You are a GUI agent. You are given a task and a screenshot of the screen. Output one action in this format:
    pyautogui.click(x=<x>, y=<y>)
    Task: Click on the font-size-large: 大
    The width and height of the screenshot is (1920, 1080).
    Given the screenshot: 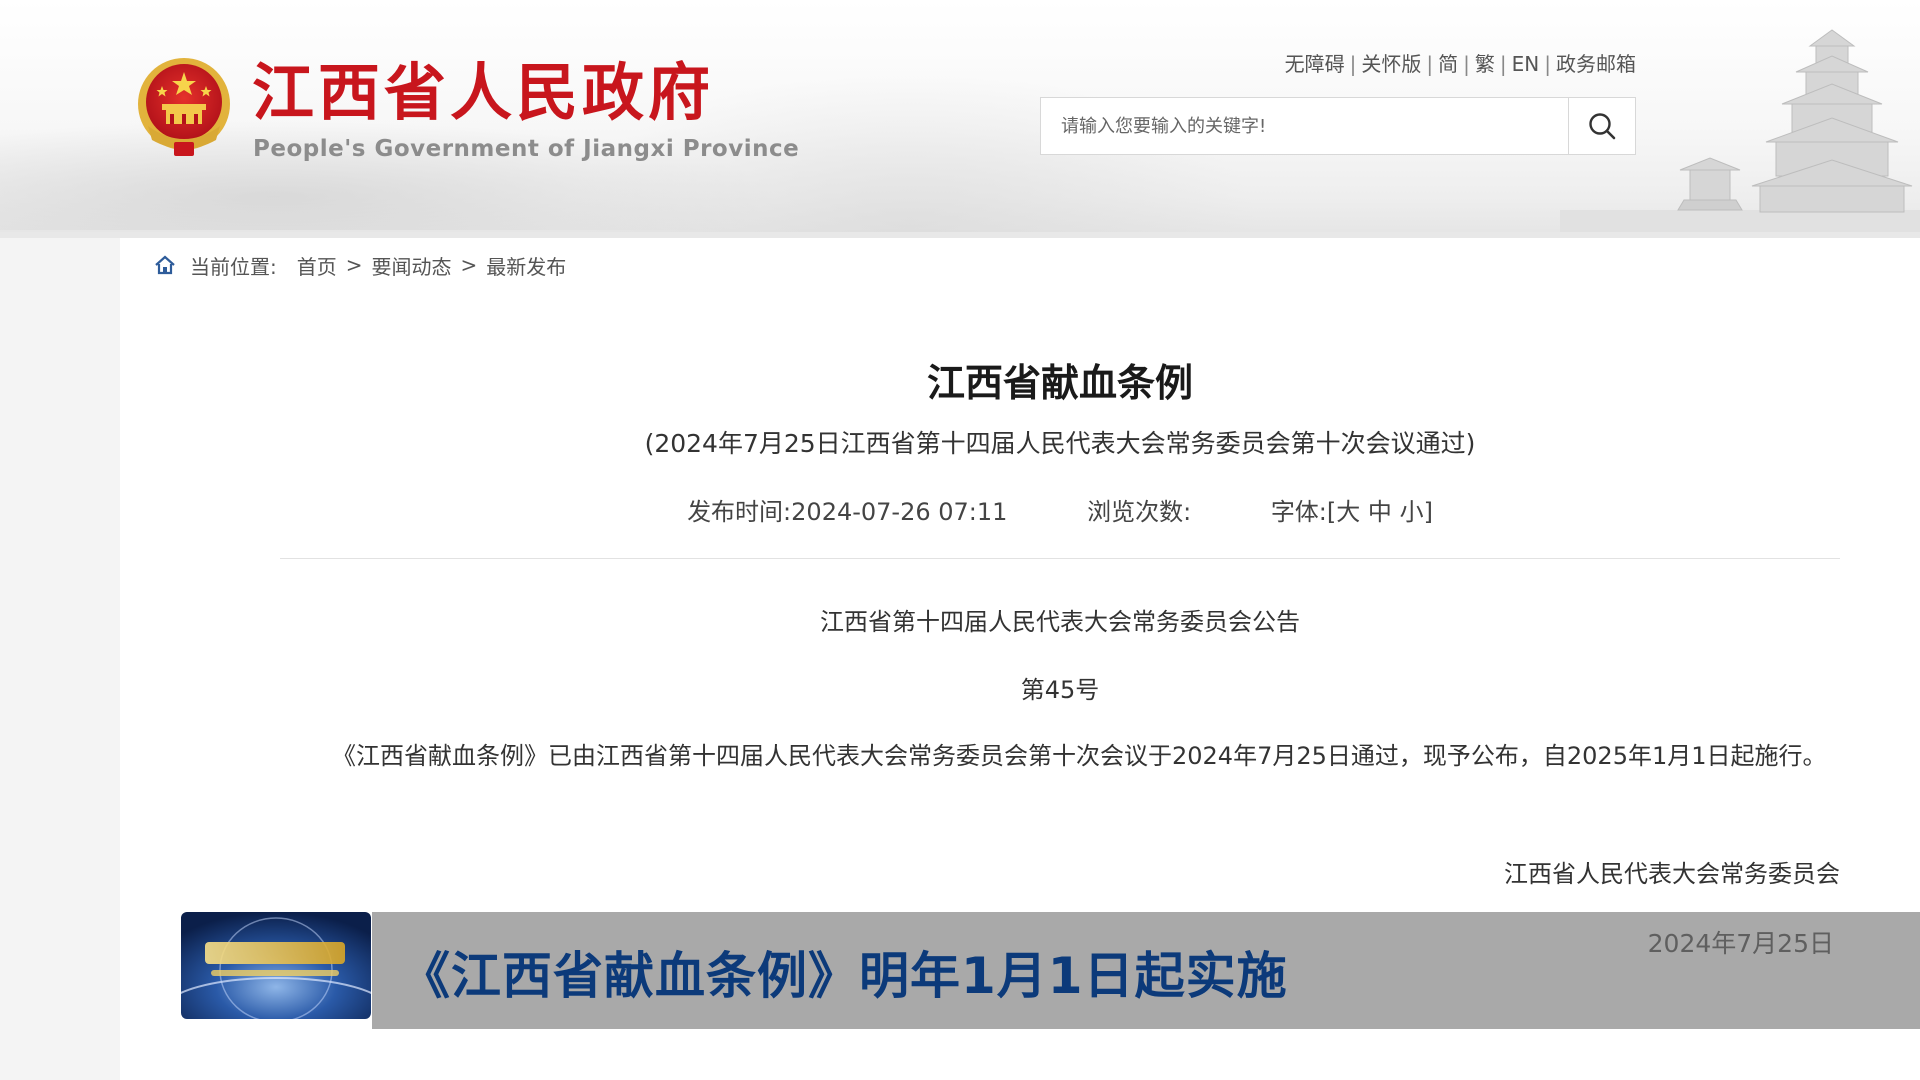 What is the action you would take?
    pyautogui.click(x=1348, y=512)
    